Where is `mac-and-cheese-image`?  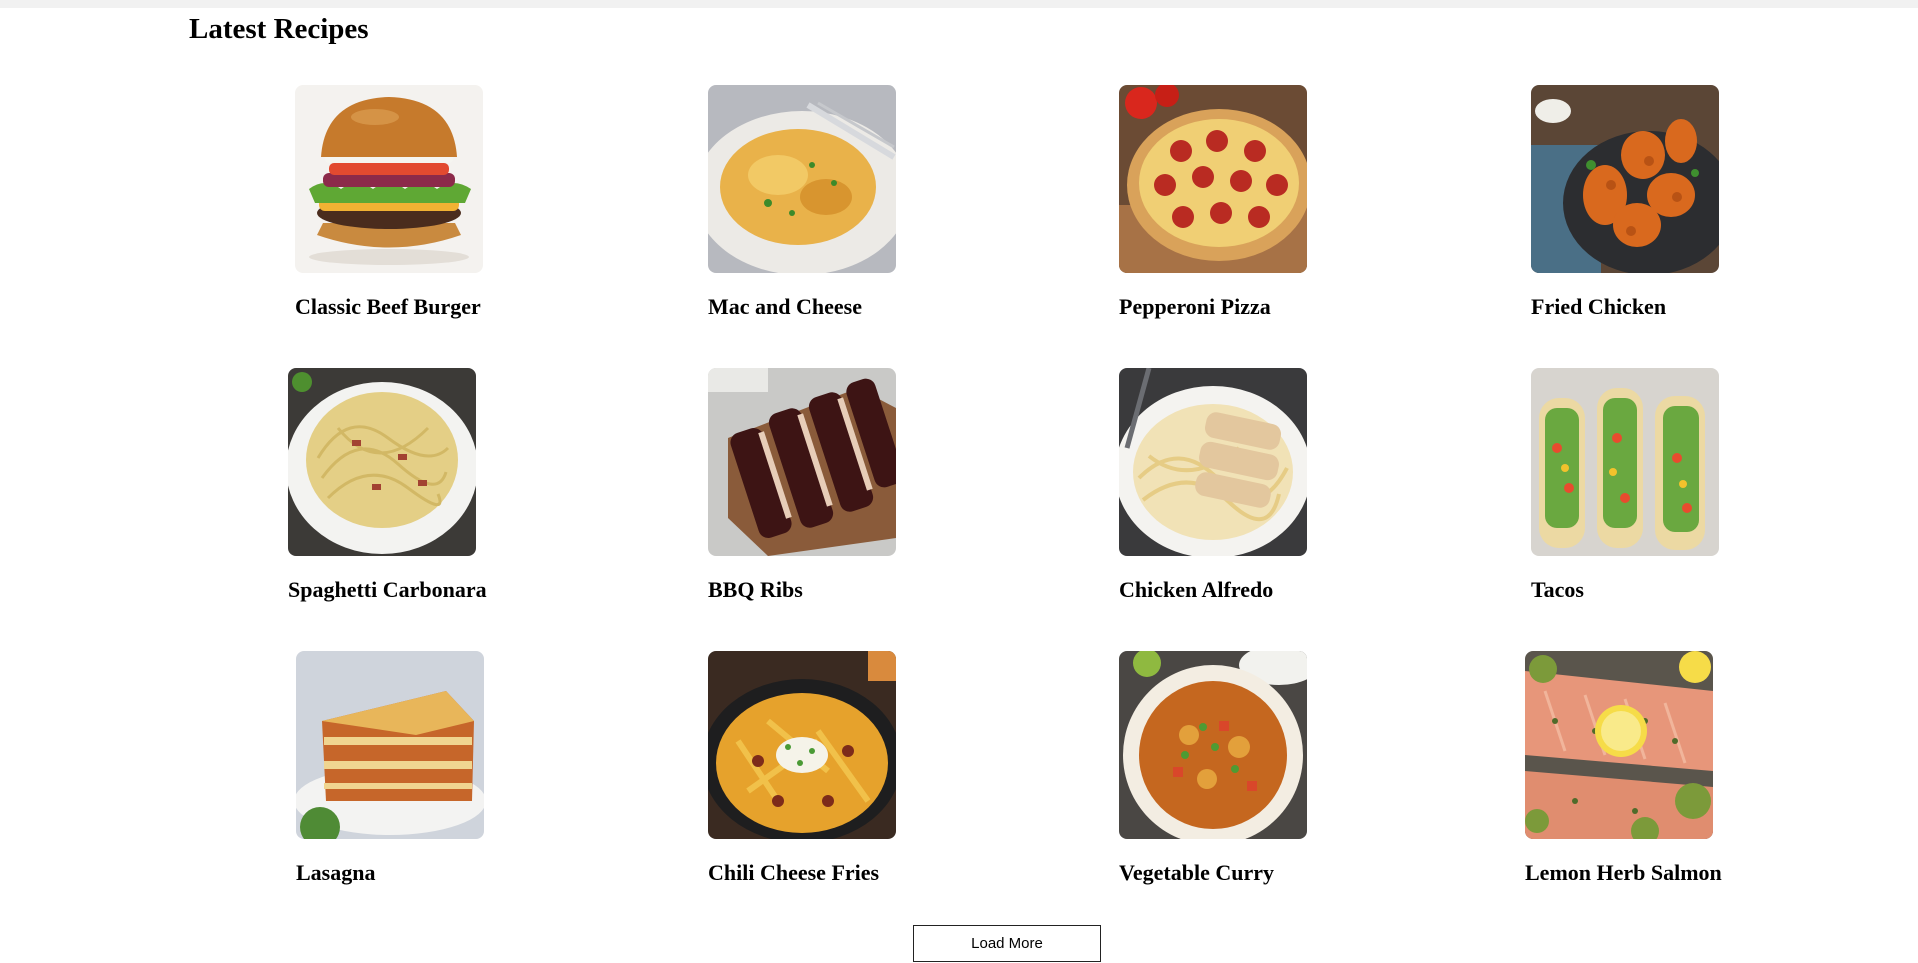
mac-and-cheese-image is located at coordinates (802, 179).